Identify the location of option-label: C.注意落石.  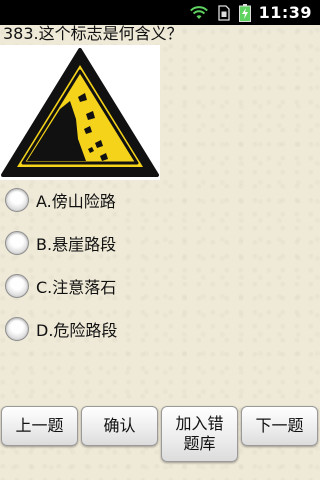
(76, 287).